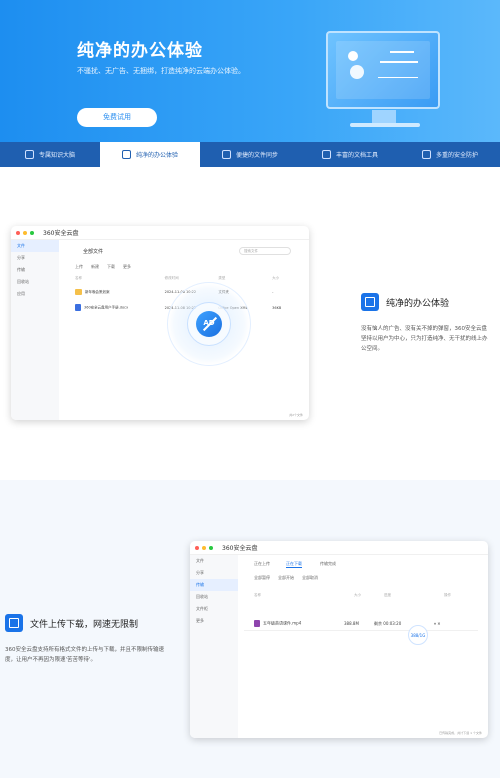  What do you see at coordinates (361, 624) in the screenshot?
I see `transfer-row: 五年级英语课件.mp4 388.8M 剩余 00:03:20 ⏸ ✕` at bounding box center [361, 624].